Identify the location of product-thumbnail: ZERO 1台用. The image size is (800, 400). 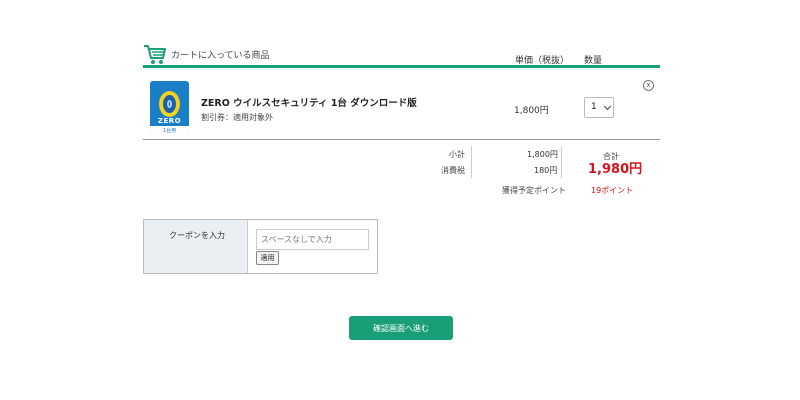
(169, 108).